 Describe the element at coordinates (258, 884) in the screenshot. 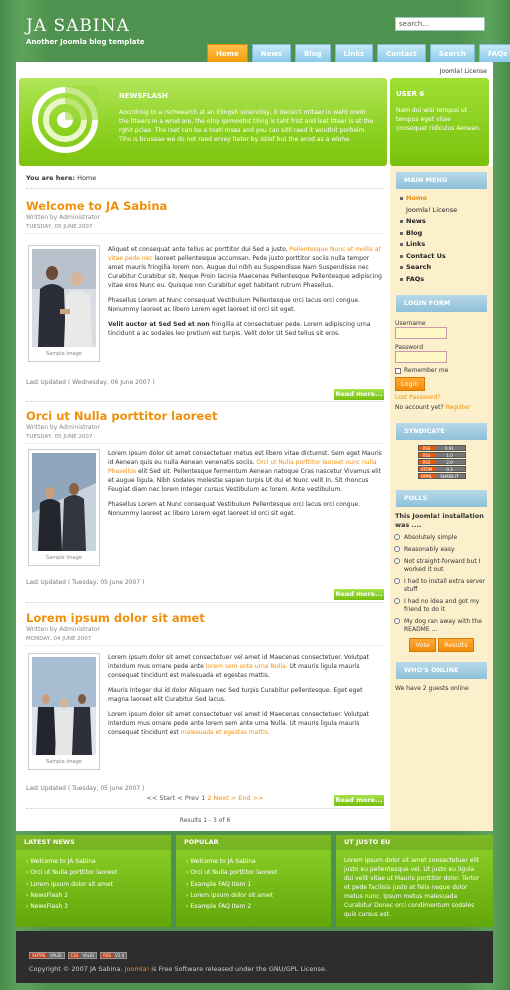

I see `footer-link: Example FAQ Item 1` at that location.